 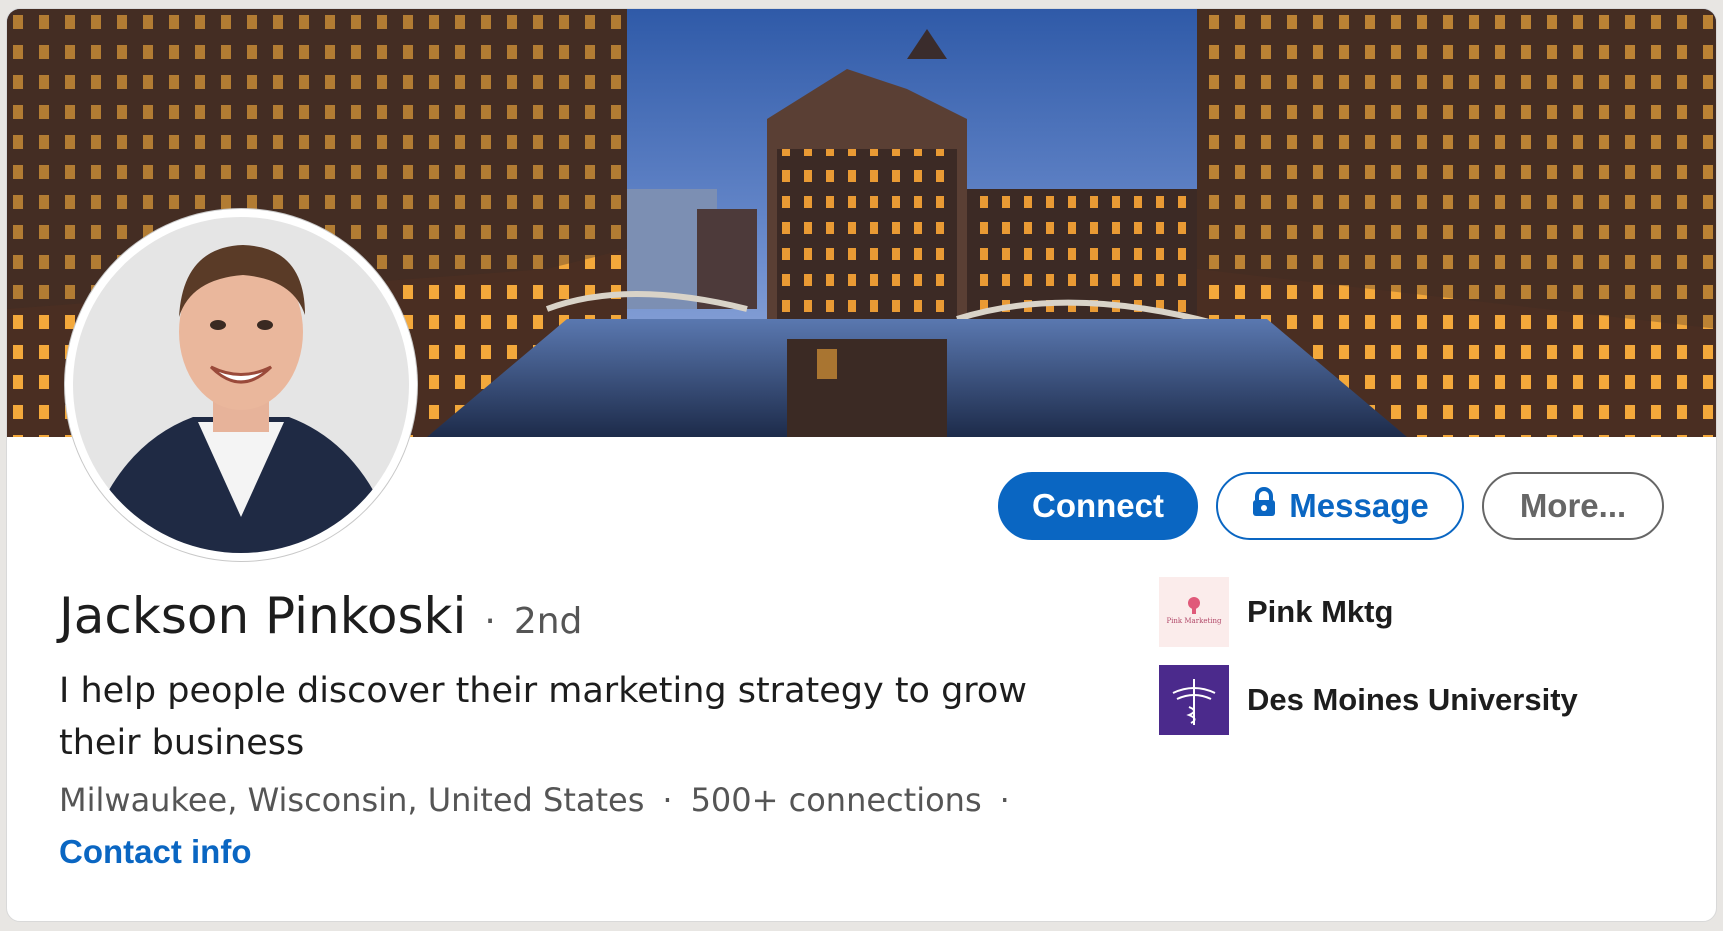 I want to click on message-label: Message, so click(x=1359, y=505).